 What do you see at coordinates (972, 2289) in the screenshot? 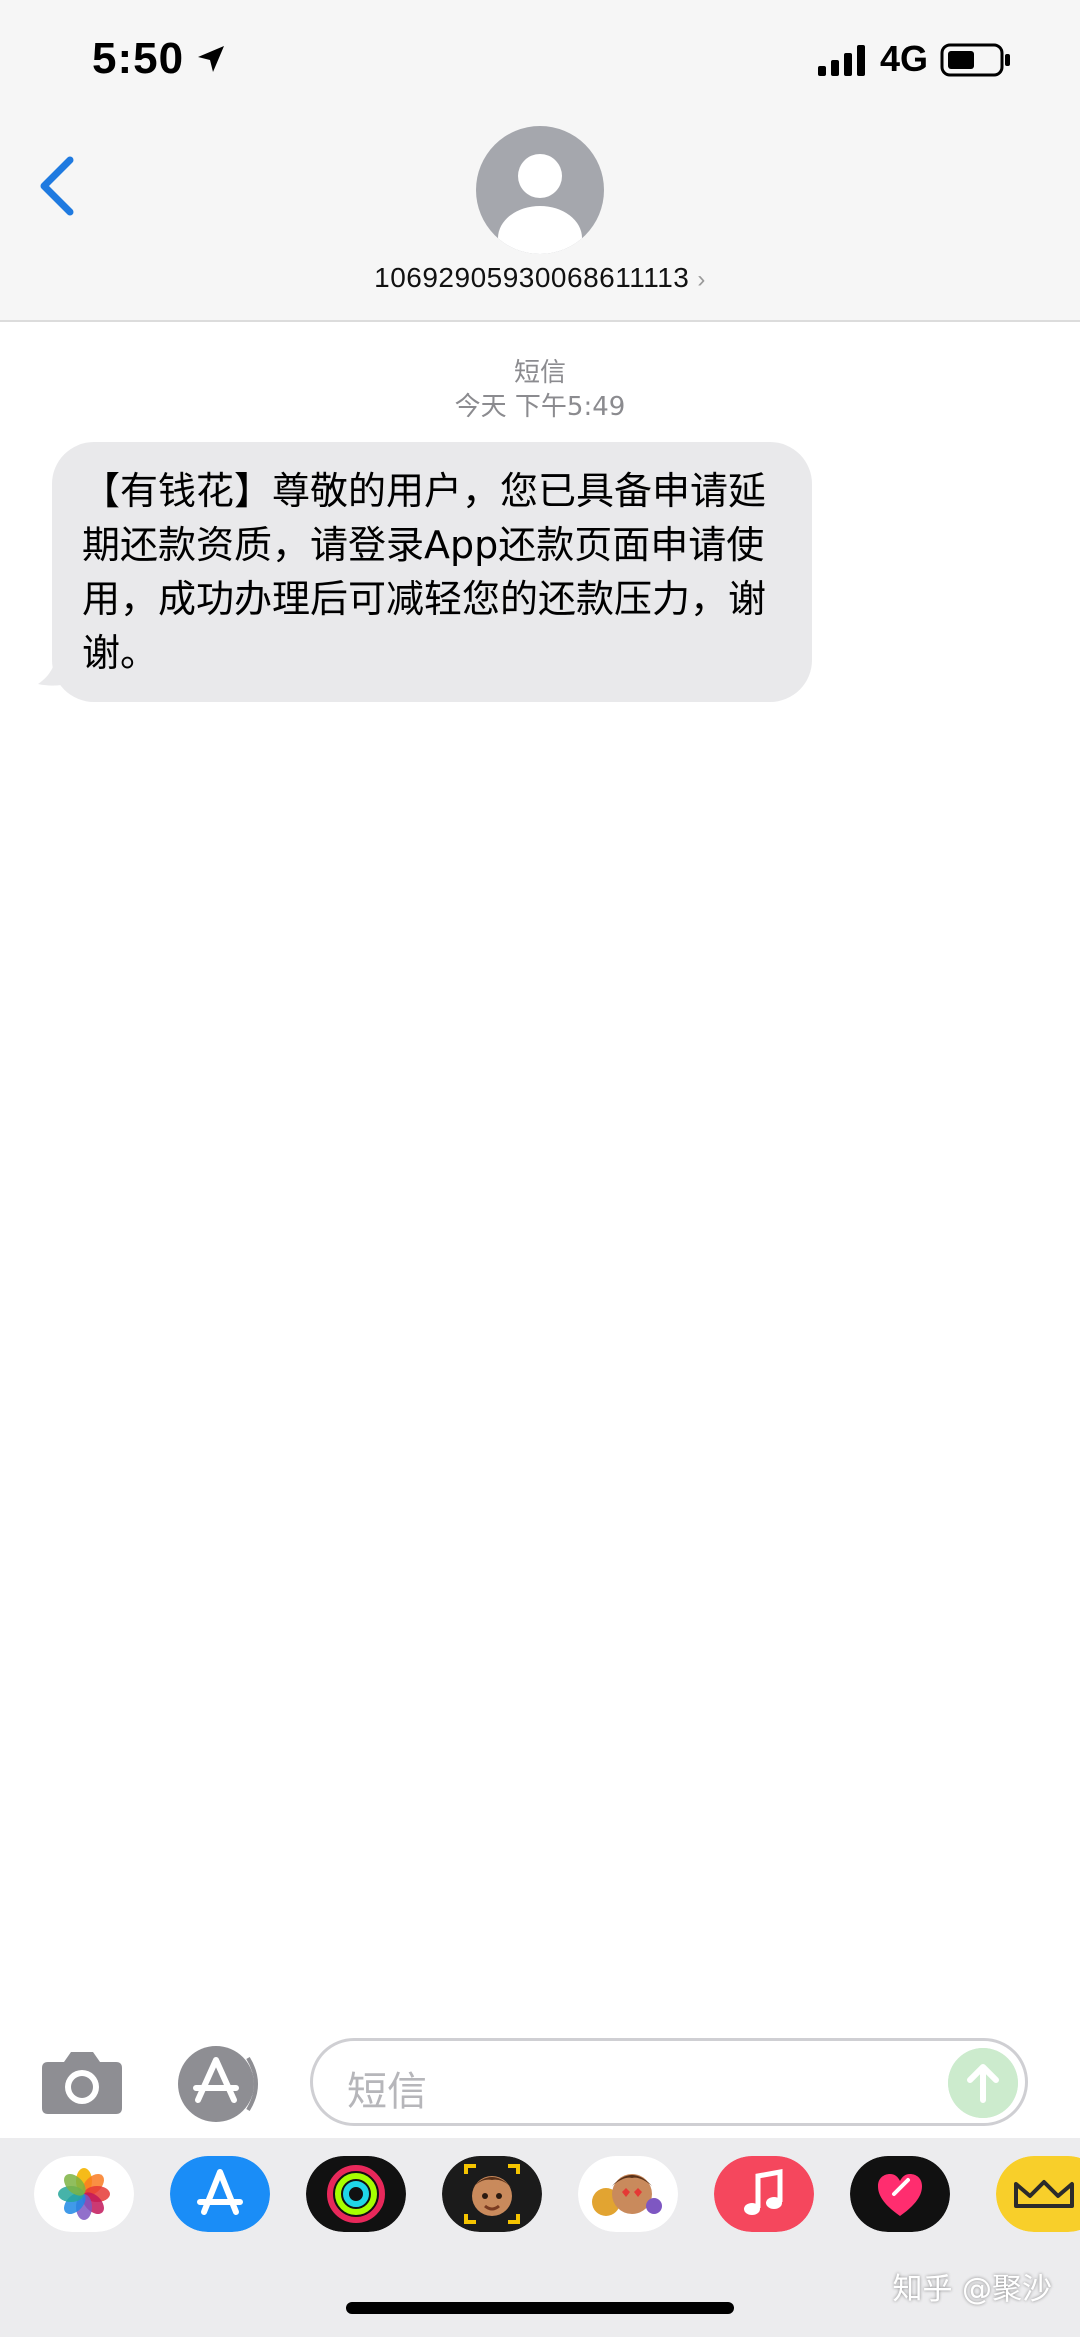
I see `watermark: 知乎 @聚沙` at bounding box center [972, 2289].